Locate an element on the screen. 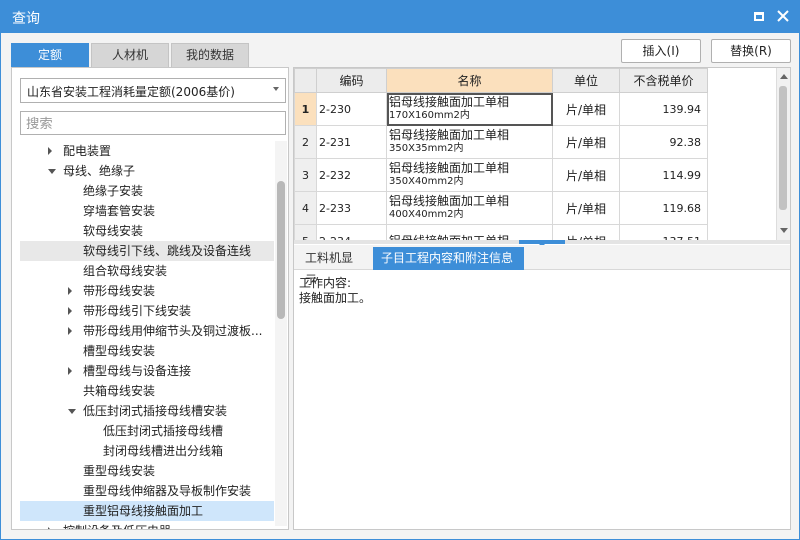 This screenshot has width=800, height=540. close-button is located at coordinates (783, 16).